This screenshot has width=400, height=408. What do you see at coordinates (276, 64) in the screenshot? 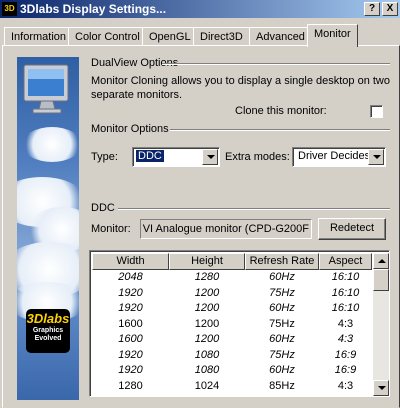
I see `dualview-separator` at bounding box center [276, 64].